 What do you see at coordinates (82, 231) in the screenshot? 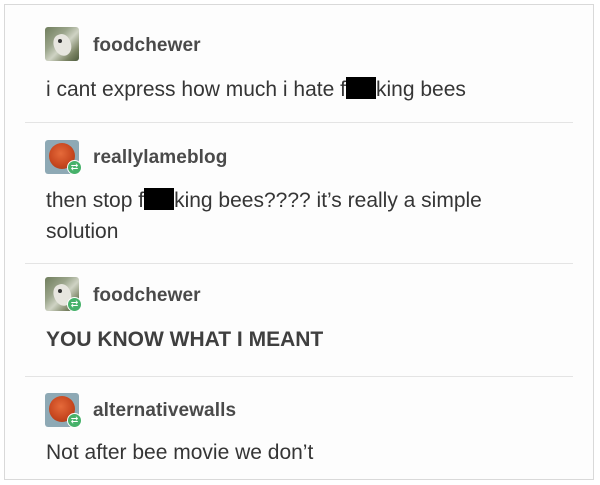
I see `post-text-2-line2: solution` at bounding box center [82, 231].